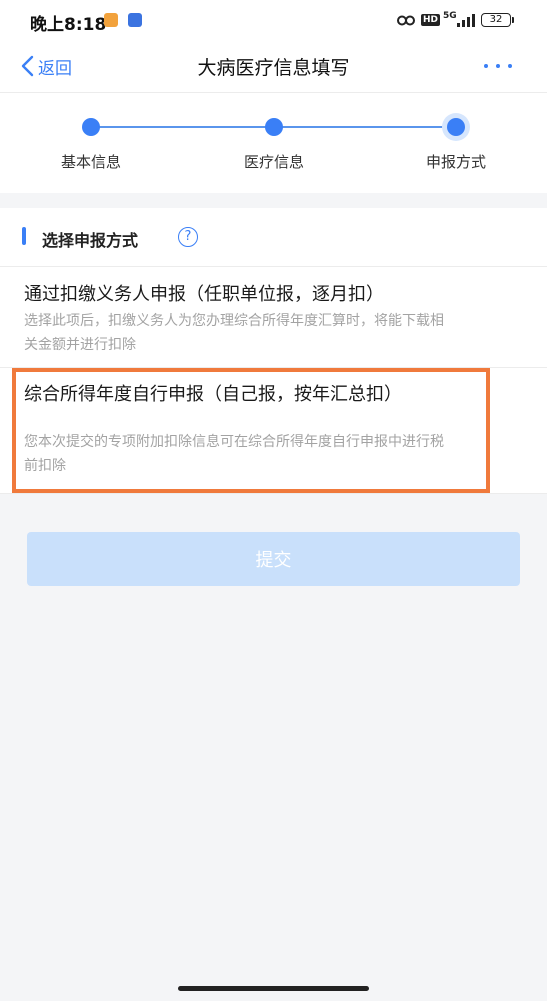  I want to click on home-indicator, so click(273, 988).